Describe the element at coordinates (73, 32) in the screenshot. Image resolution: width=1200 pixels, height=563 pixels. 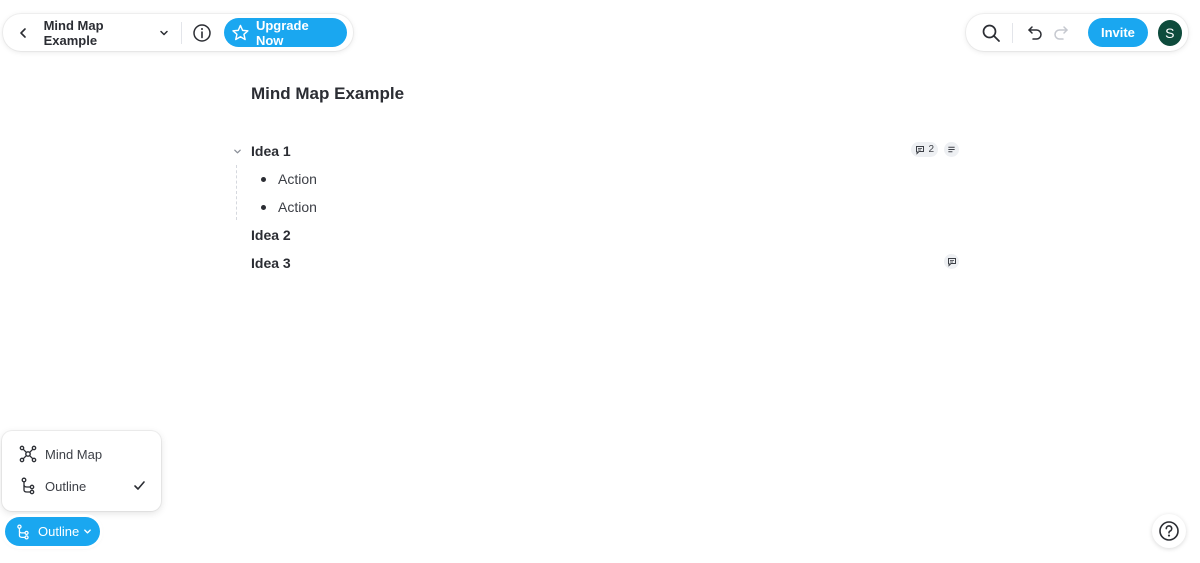
I see `document-title: Mind Map Example` at that location.